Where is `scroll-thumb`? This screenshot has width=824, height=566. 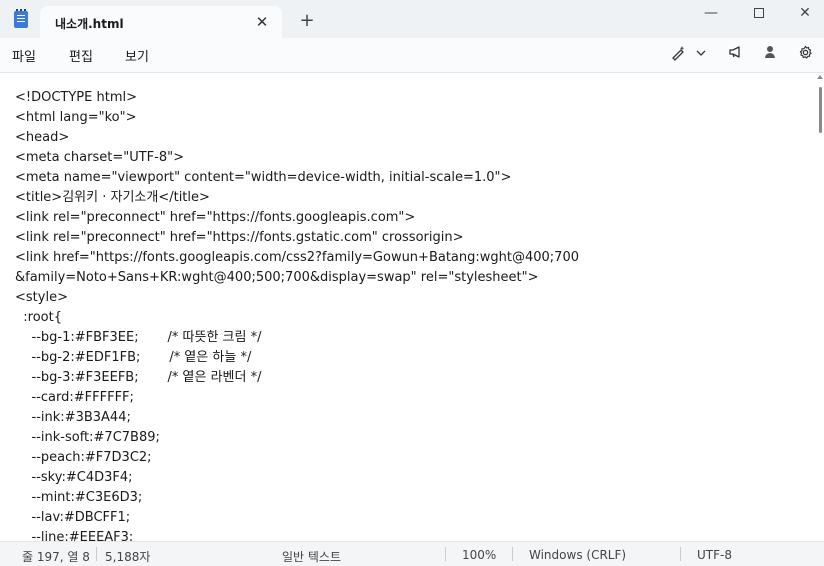 scroll-thumb is located at coordinates (820, 110).